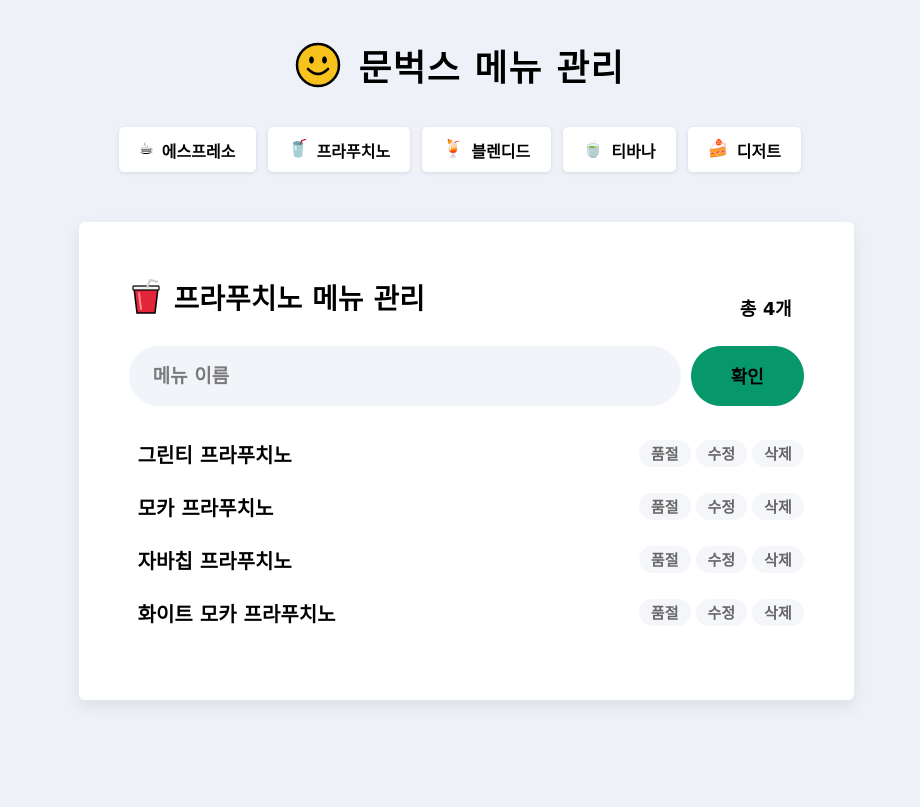 Image resolution: width=920 pixels, height=807 pixels. Describe the element at coordinates (237, 614) in the screenshot. I see `menu-item-name: 화이트 모카 프라푸치노` at that location.